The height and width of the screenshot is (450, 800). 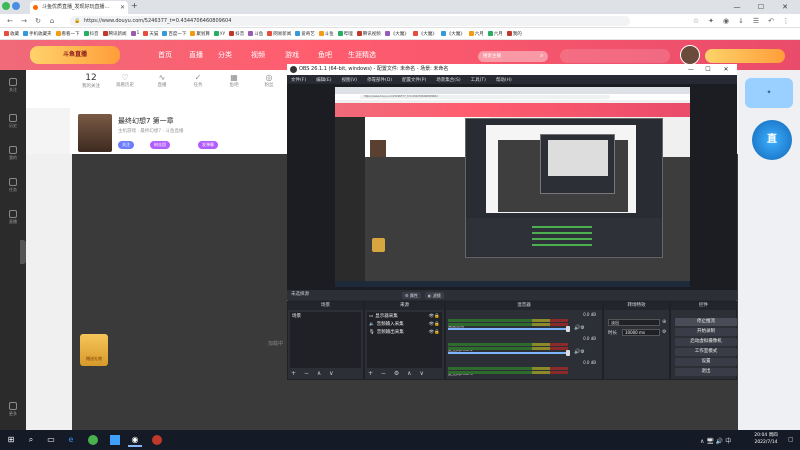 I want to click on sidebar-item-task: 任务, so click(x=13, y=186).